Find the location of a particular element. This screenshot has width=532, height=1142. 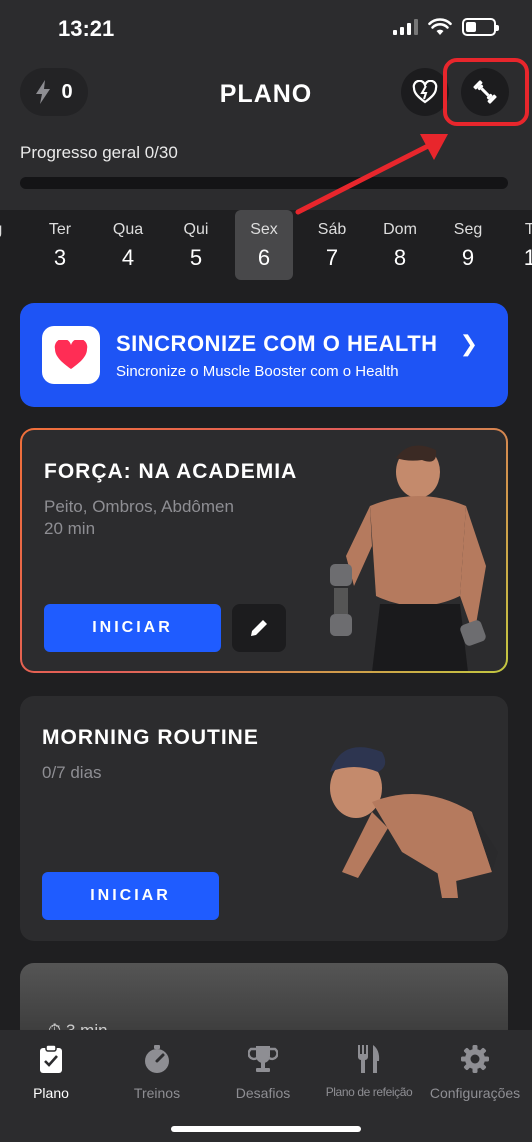

annotation-highlight-box is located at coordinates (486, 92).